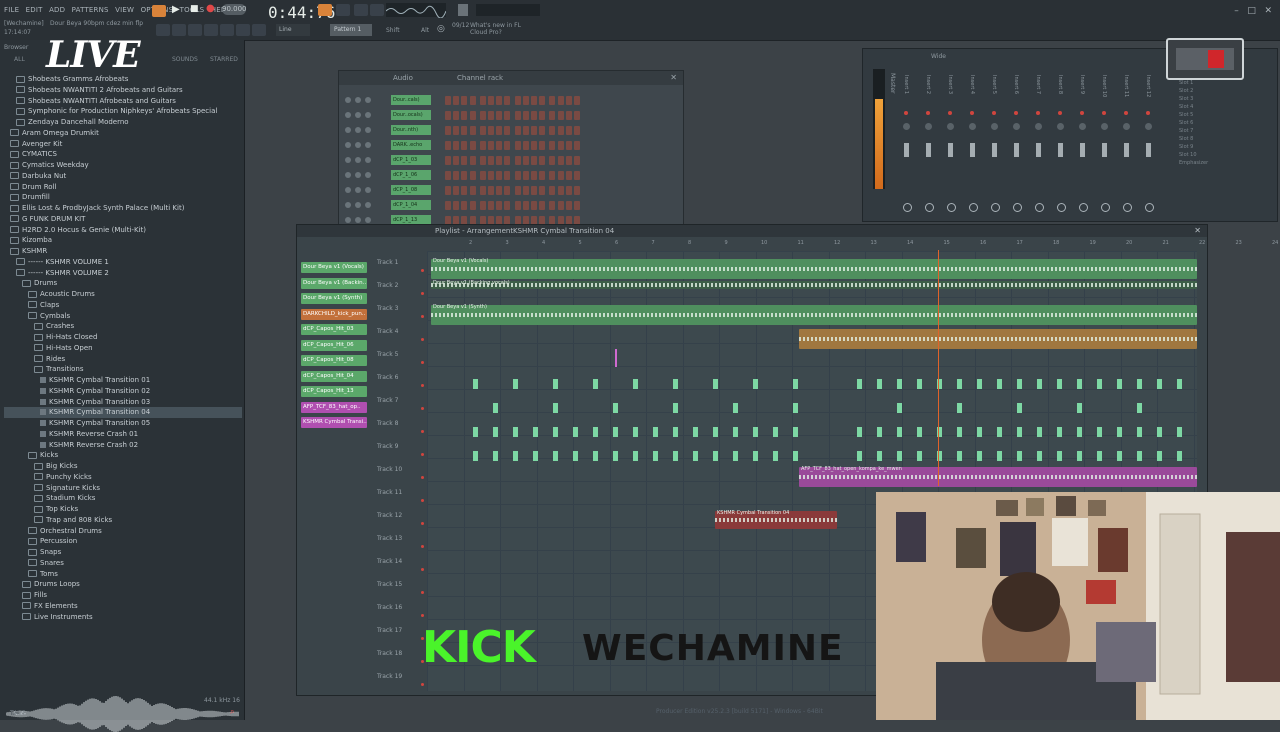  What do you see at coordinates (531, 205) in the screenshot?
I see `channel-row: dCP_1_04` at bounding box center [531, 205].